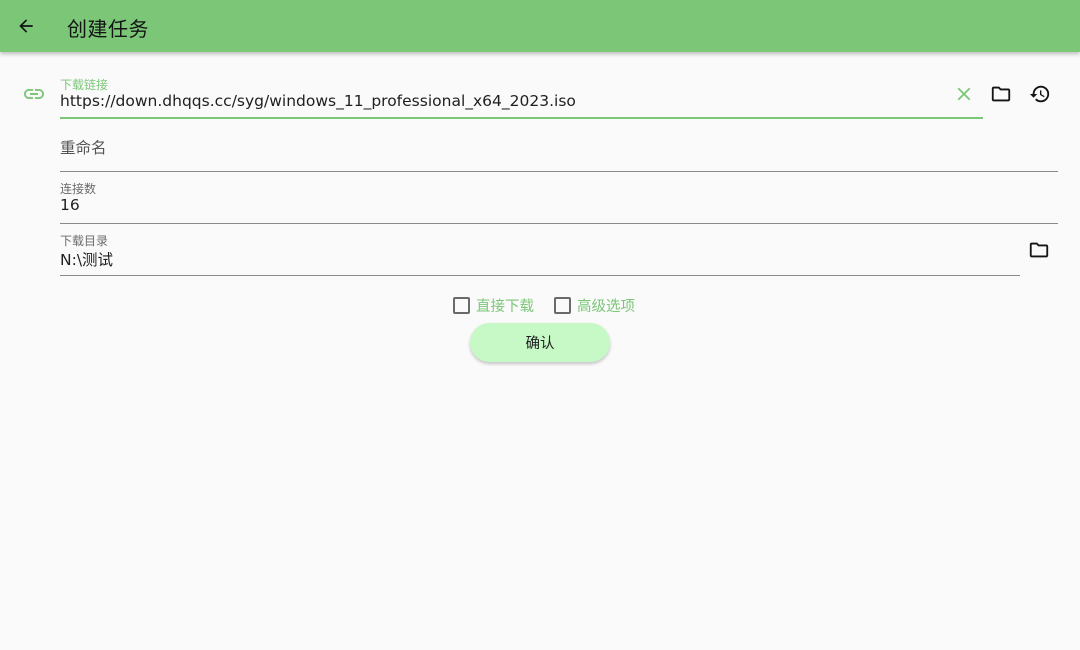 This screenshot has height=650, width=1080. Describe the element at coordinates (521, 118) in the screenshot. I see `download-url-underline` at that location.